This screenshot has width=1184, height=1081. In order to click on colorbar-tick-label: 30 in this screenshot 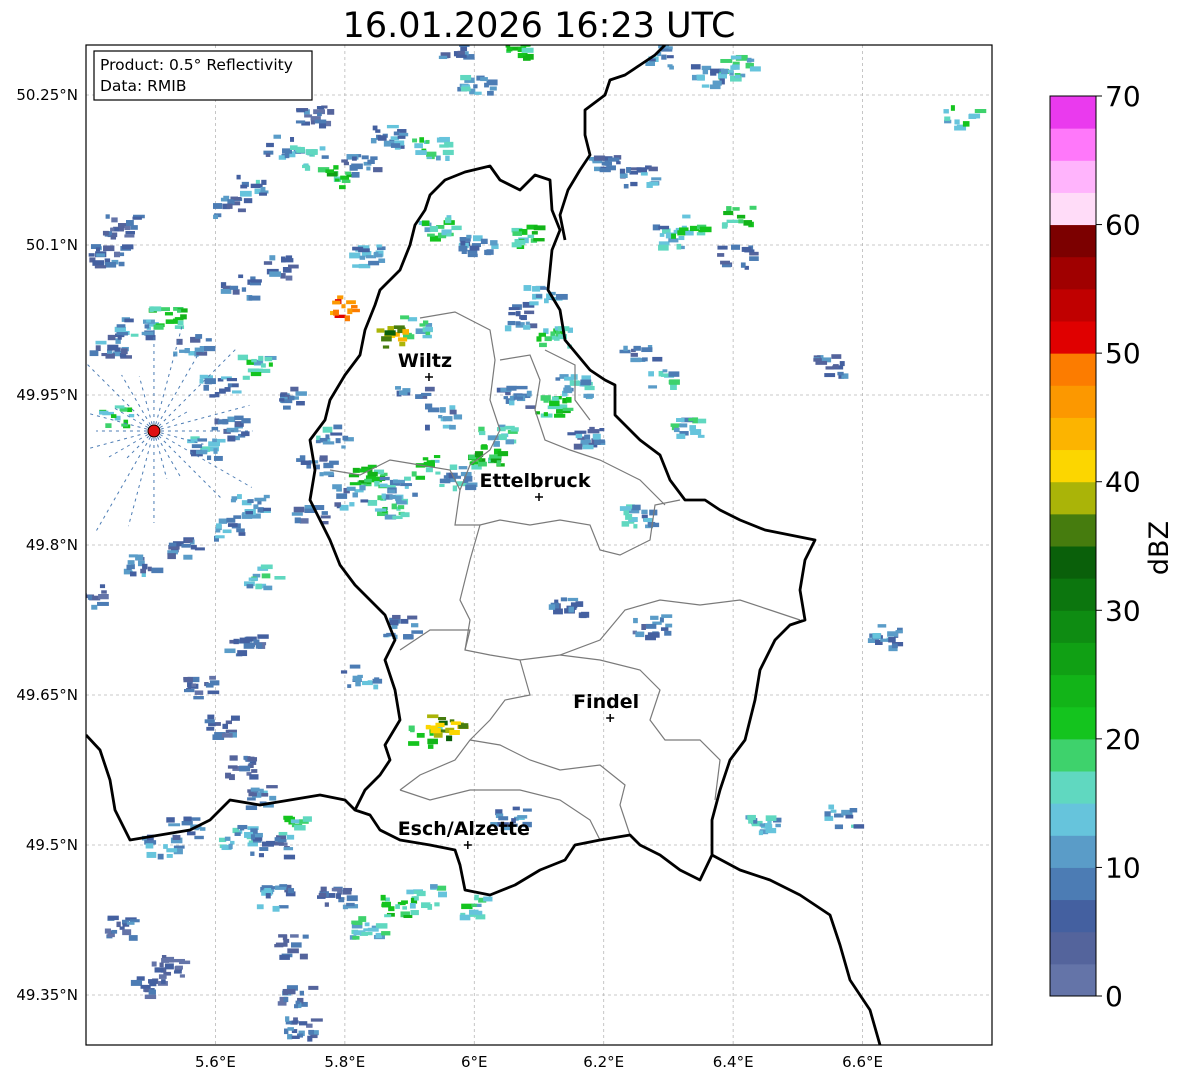, I will do `click(1123, 610)`.